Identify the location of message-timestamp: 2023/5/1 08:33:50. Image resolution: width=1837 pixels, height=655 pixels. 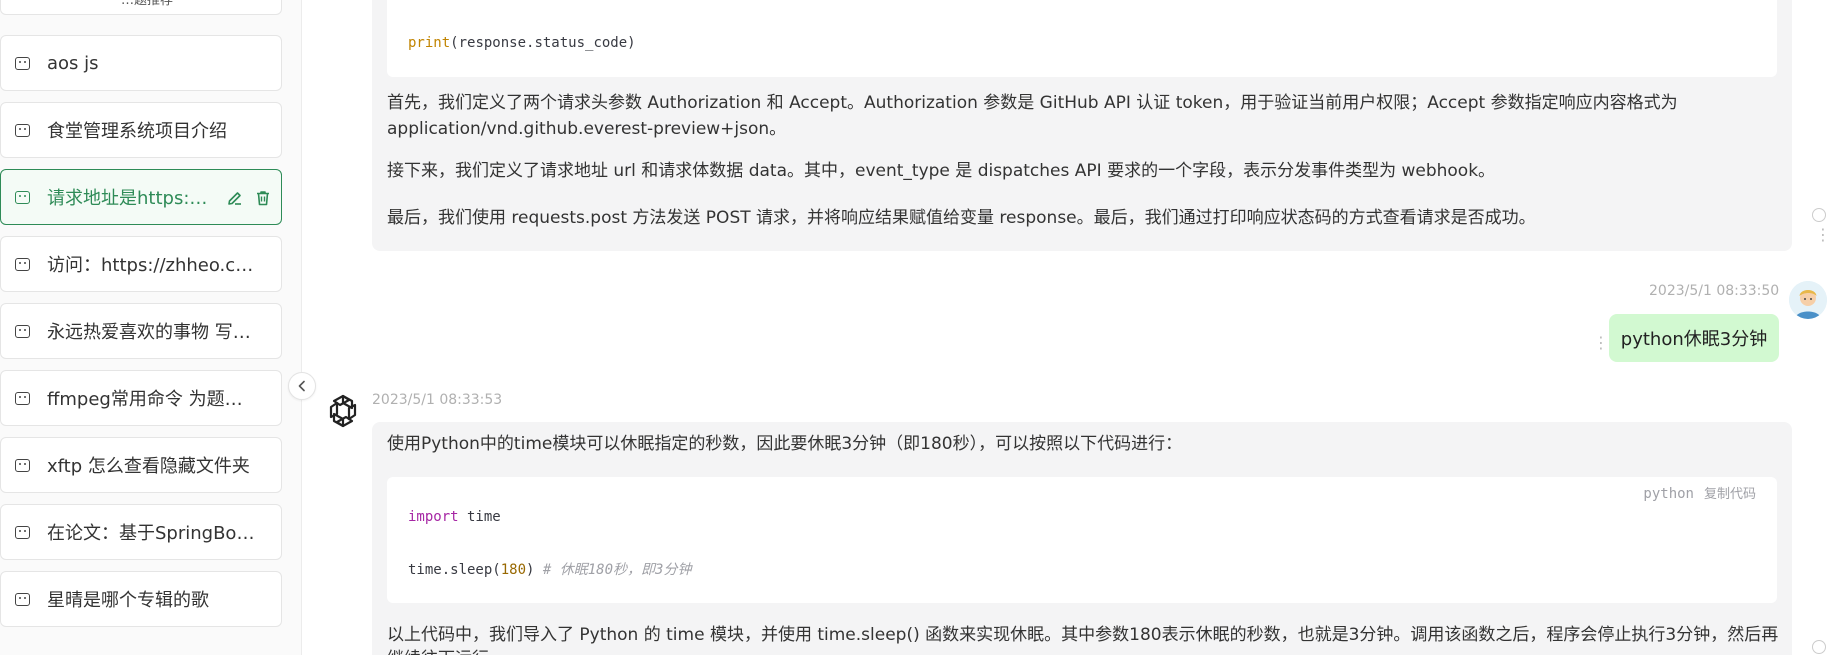
(1714, 291).